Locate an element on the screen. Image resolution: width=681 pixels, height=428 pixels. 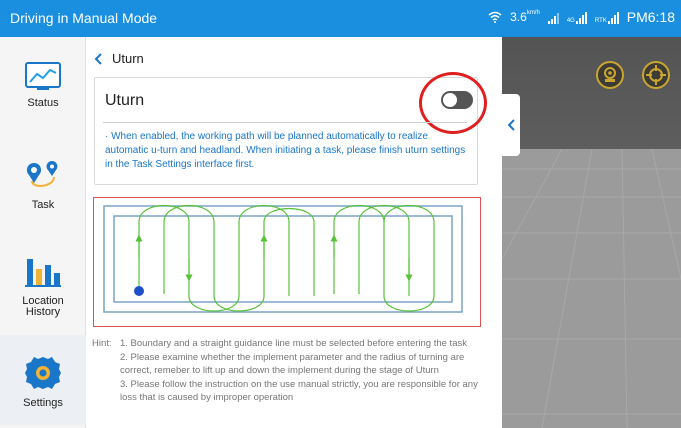
status-indicators: 3.6km/h 4G RTK PM6:18 is located at coordinates (581, 17).